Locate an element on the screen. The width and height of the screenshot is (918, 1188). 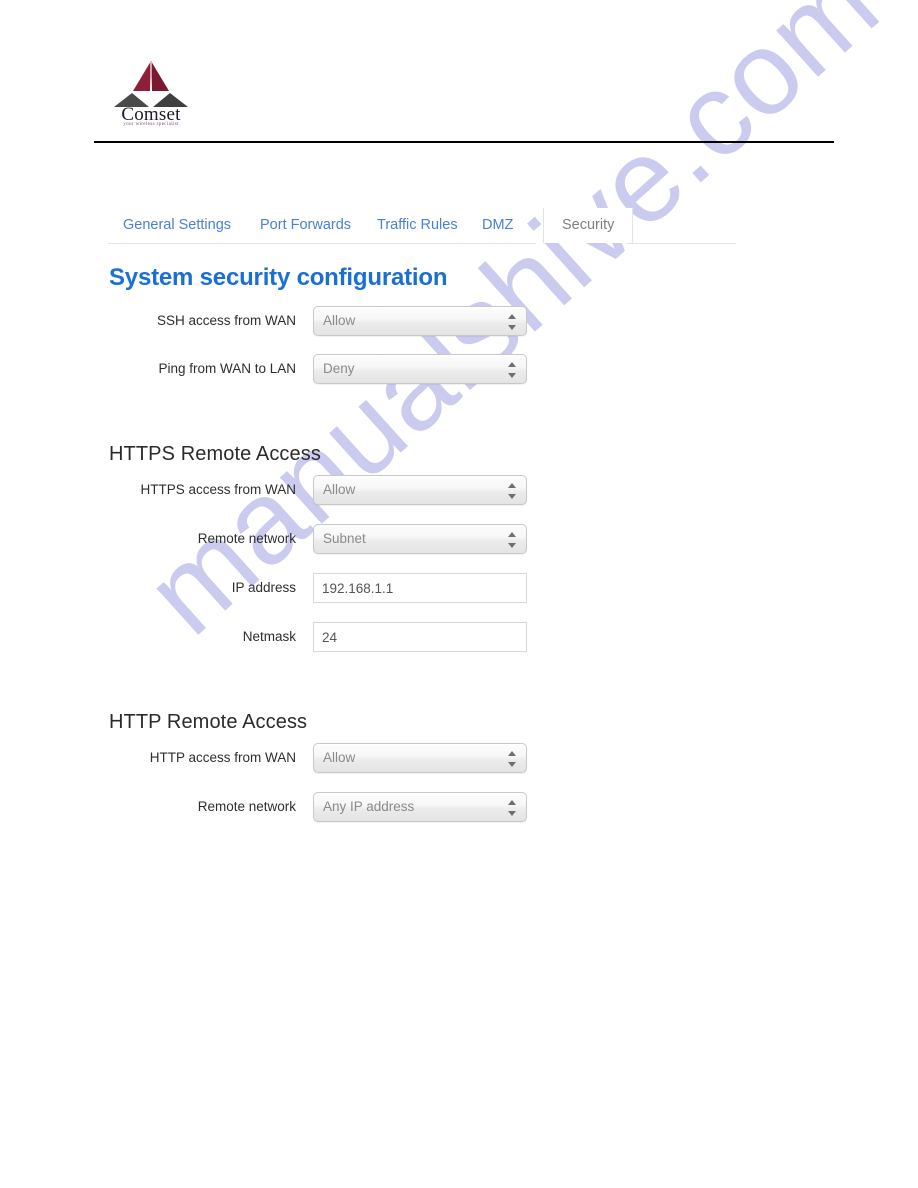
field-row-ssh-access: SSH access from WAN Allow is located at coordinates (459, 321).